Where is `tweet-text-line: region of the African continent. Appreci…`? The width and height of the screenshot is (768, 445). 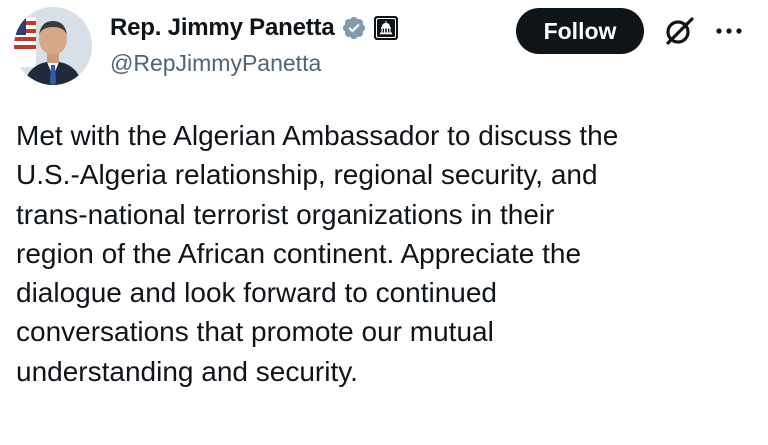 tweet-text-line: region of the African continent. Appreci… is located at coordinates (299, 253).